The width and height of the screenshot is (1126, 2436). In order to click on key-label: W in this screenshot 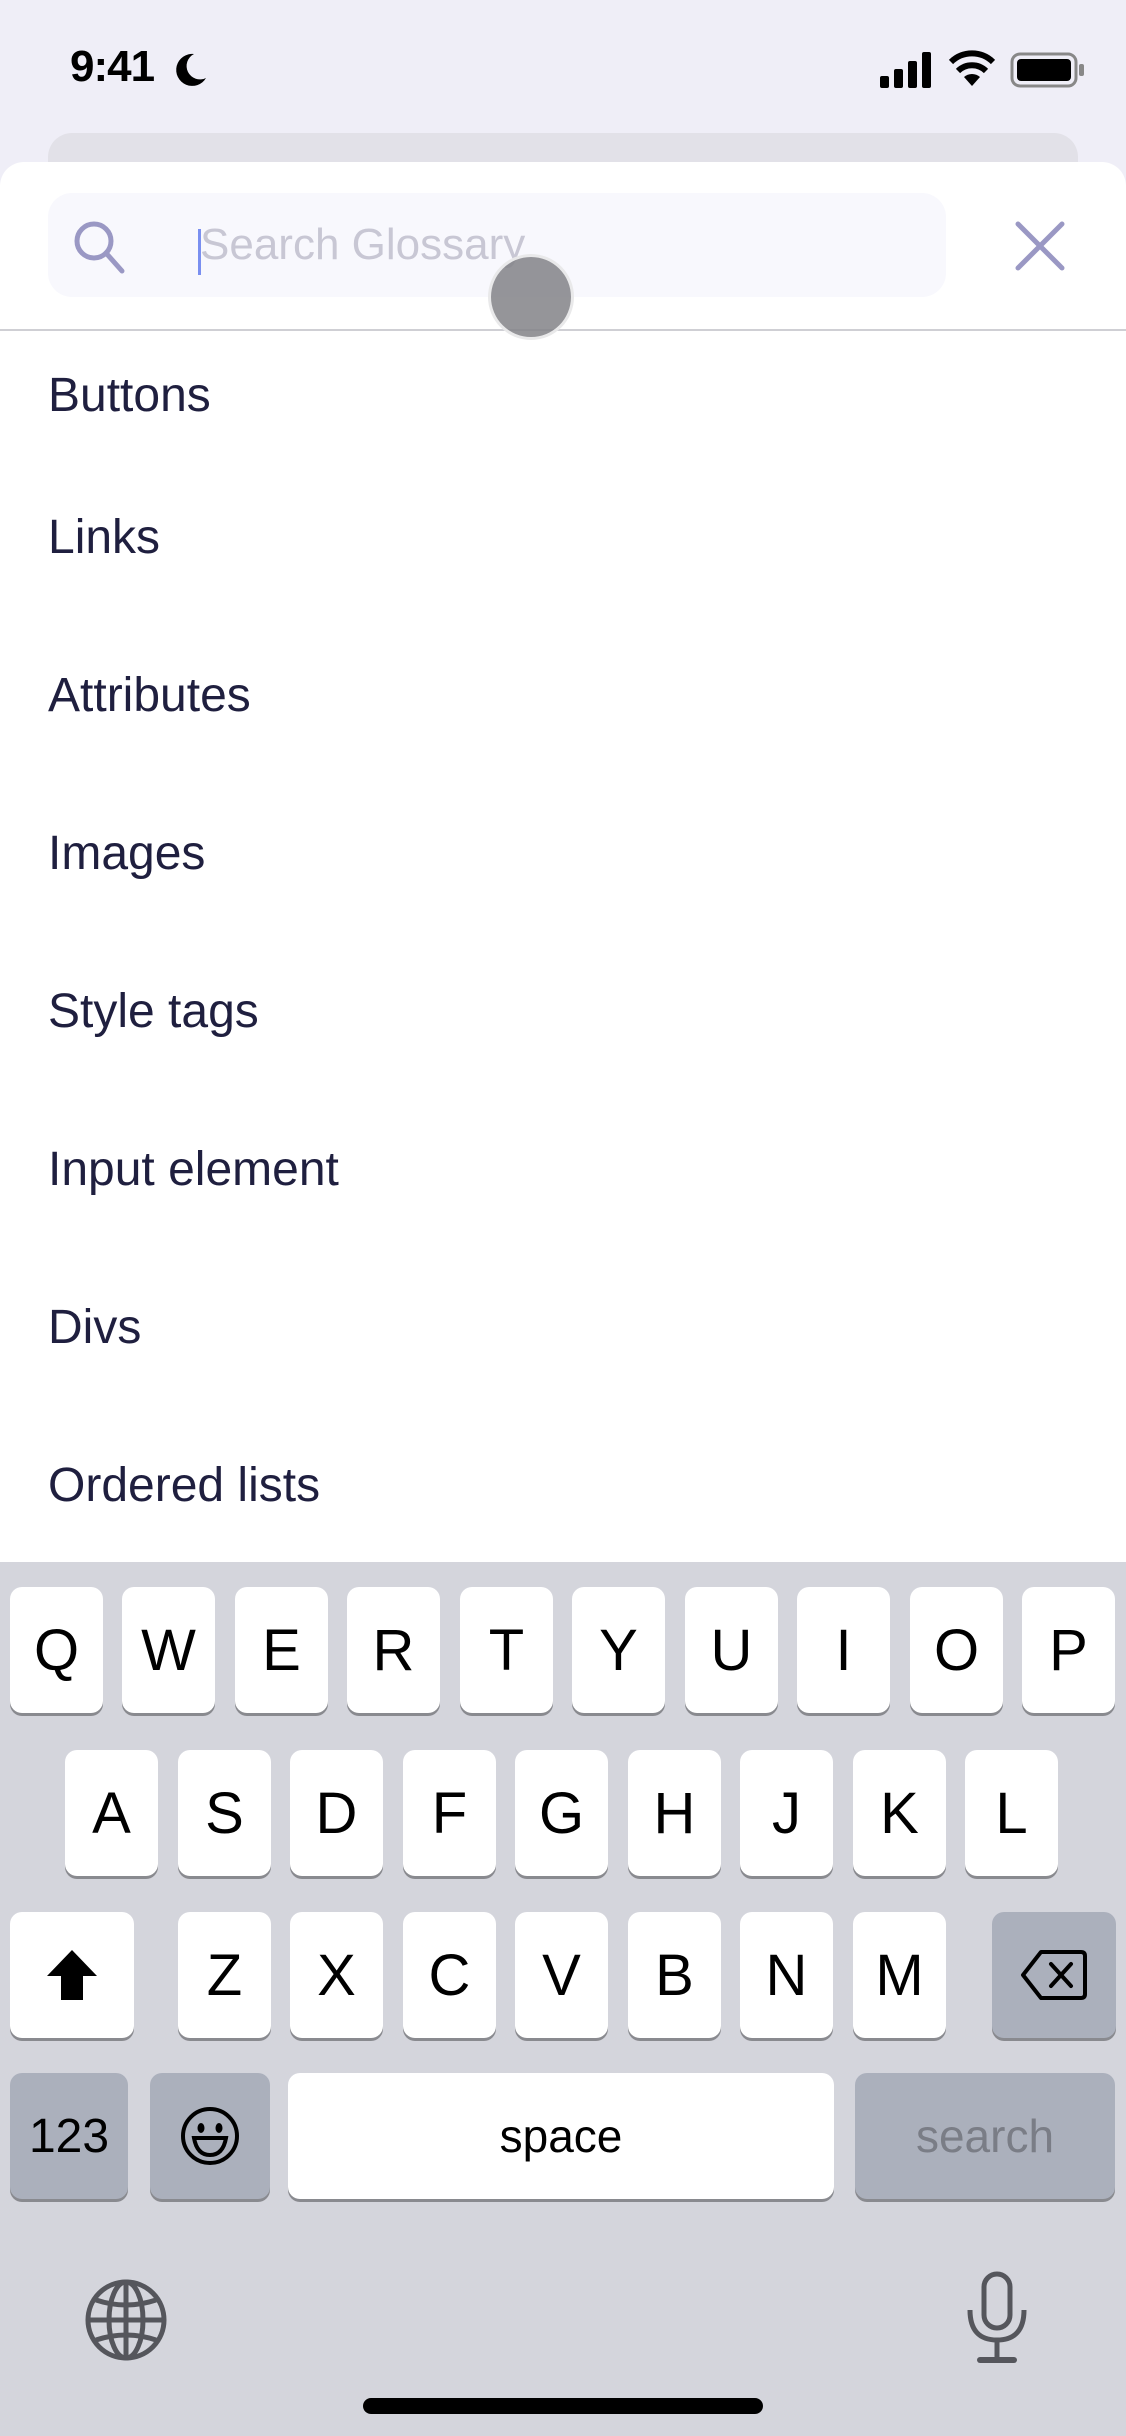, I will do `click(168, 1650)`.